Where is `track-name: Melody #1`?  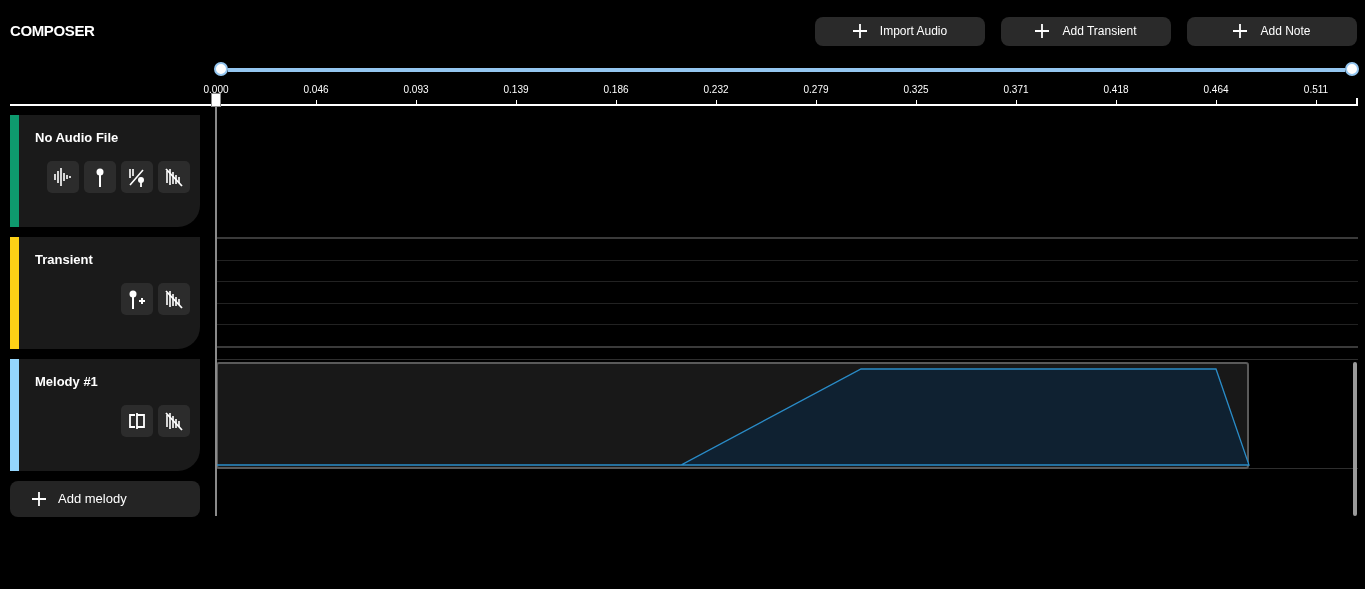 track-name: Melody #1 is located at coordinates (67, 382).